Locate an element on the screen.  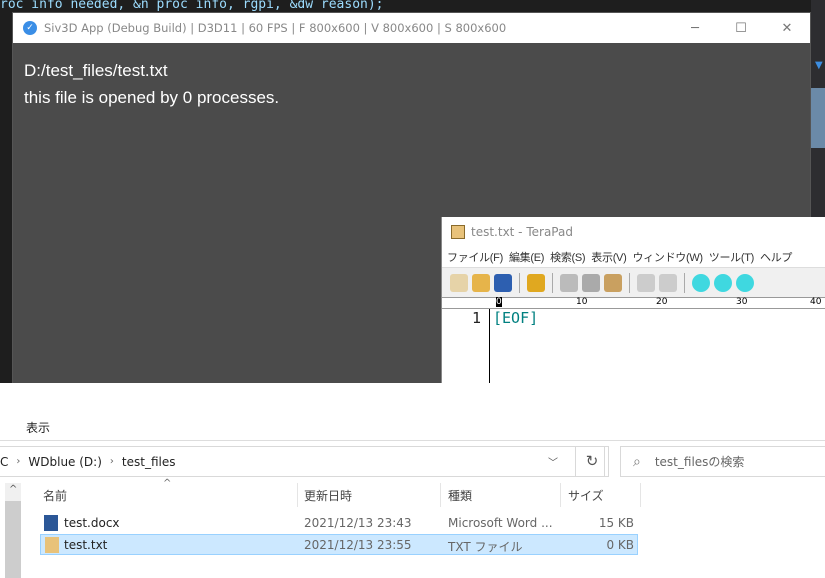
menu-file: ファイル(F) is located at coordinates (475, 257).